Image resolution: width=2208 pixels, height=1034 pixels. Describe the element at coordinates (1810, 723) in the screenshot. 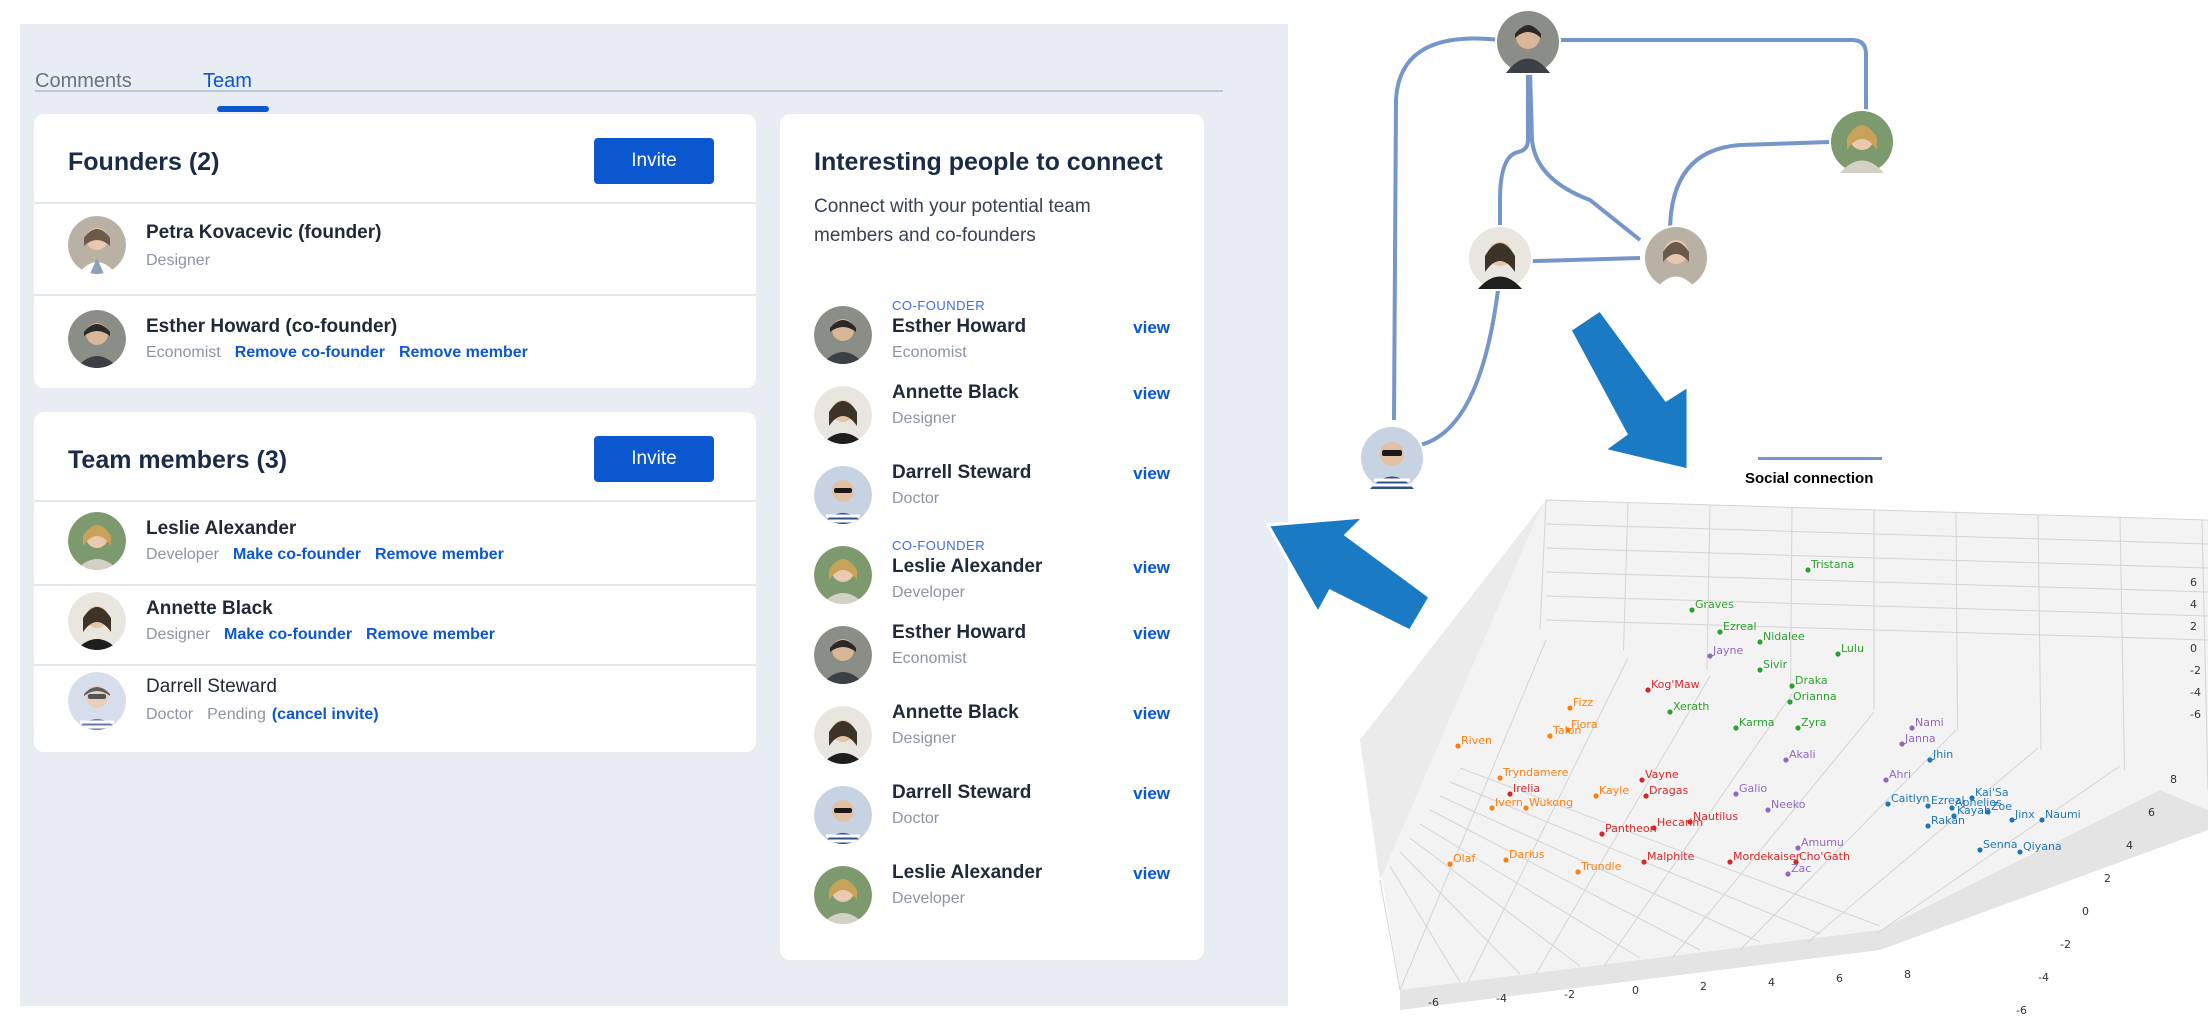

I see `scatter-point: Zyra` at that location.